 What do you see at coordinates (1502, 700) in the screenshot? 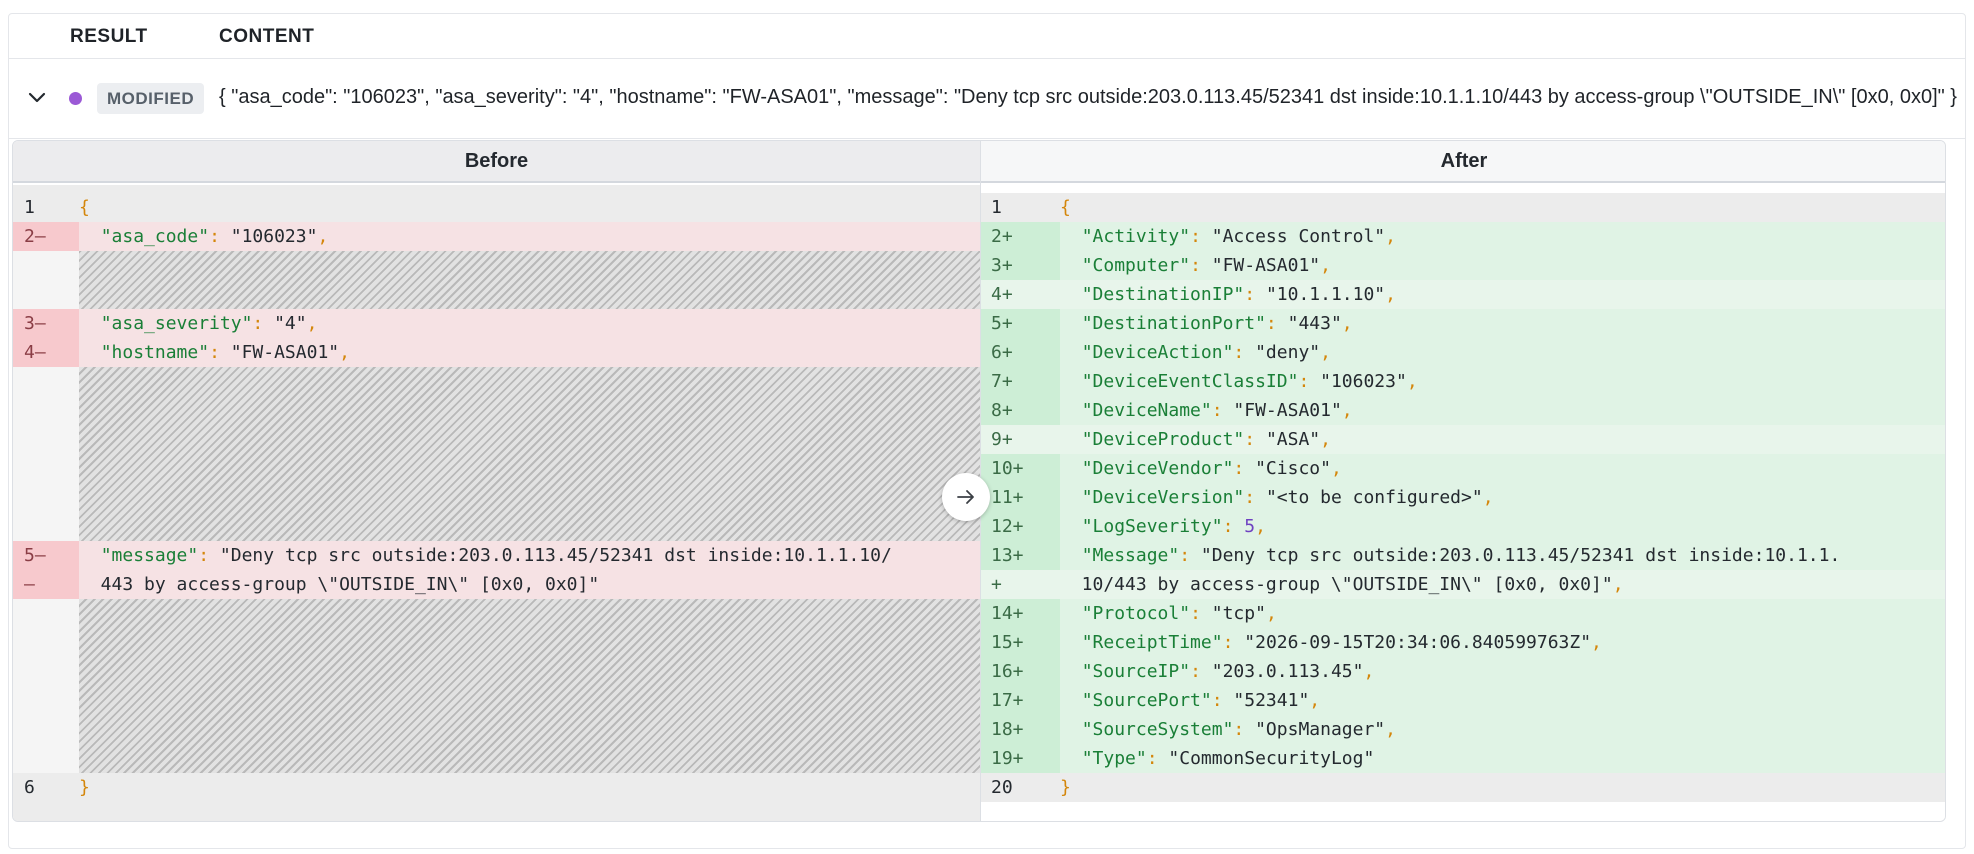
I see `code-text: "SourcePort": "52341",` at bounding box center [1502, 700].